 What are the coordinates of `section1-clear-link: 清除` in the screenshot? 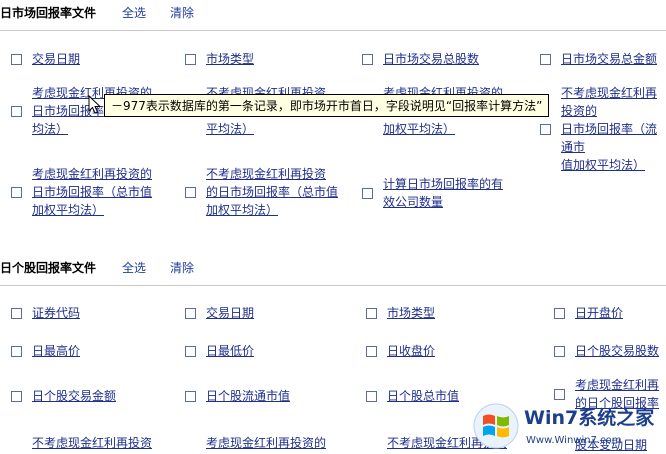 It's located at (182, 12).